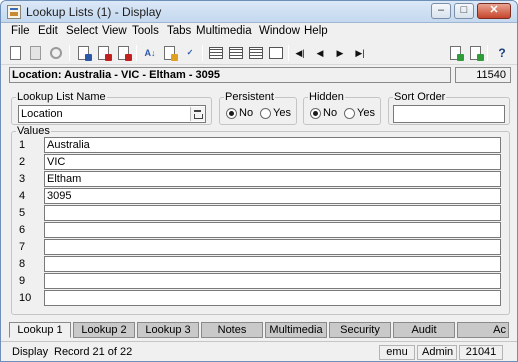  I want to click on value-row-number: 5, so click(22, 213).